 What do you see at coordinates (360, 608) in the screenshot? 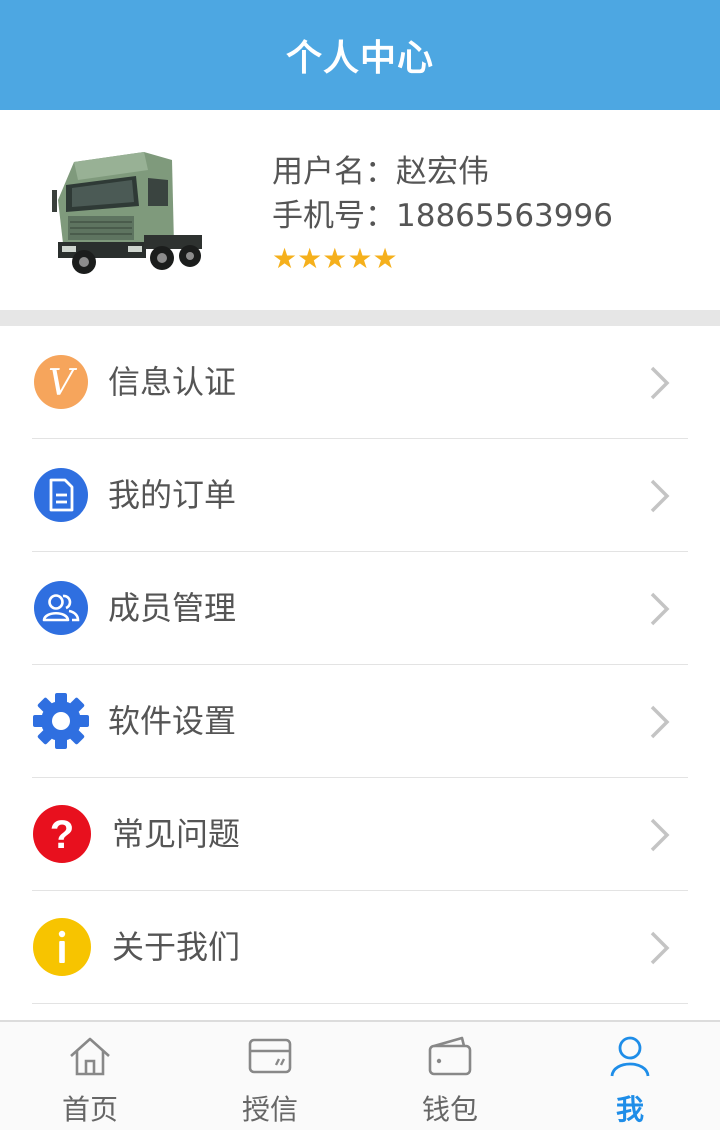
I see `menu-item-members: 成员管理` at bounding box center [360, 608].